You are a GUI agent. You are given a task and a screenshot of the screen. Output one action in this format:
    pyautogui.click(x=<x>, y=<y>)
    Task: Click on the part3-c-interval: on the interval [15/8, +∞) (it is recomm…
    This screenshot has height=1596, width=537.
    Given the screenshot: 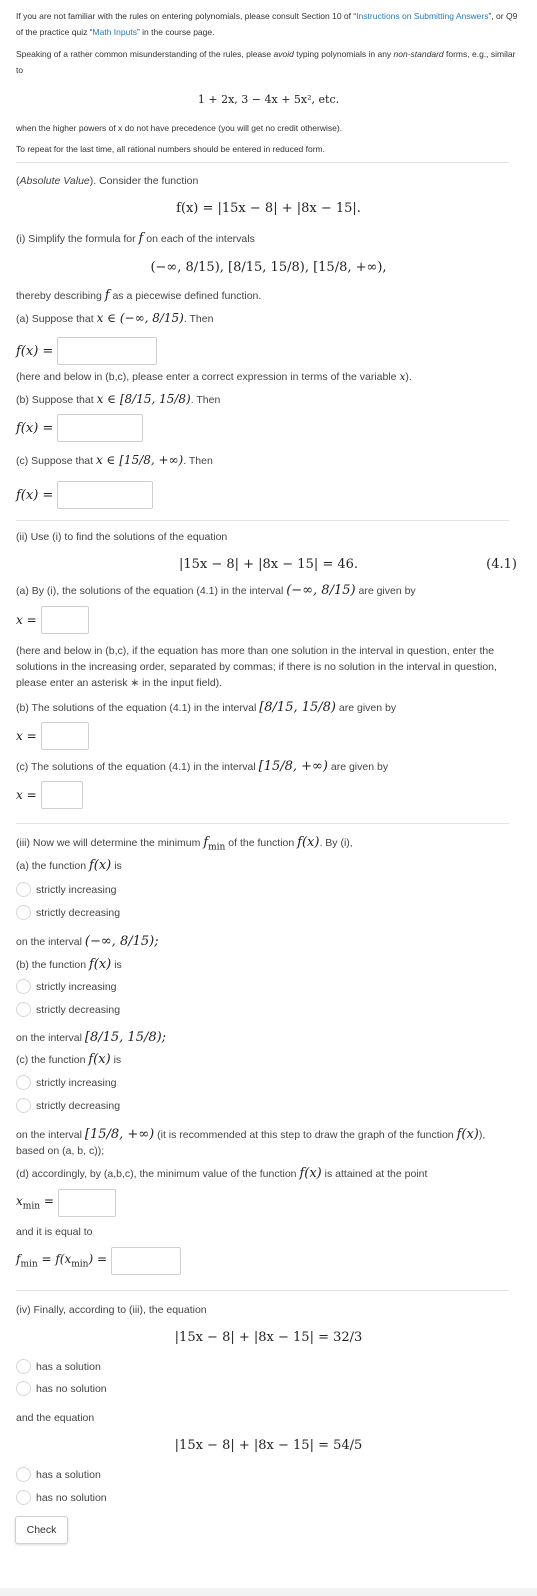 What is the action you would take?
    pyautogui.click(x=266, y=1143)
    